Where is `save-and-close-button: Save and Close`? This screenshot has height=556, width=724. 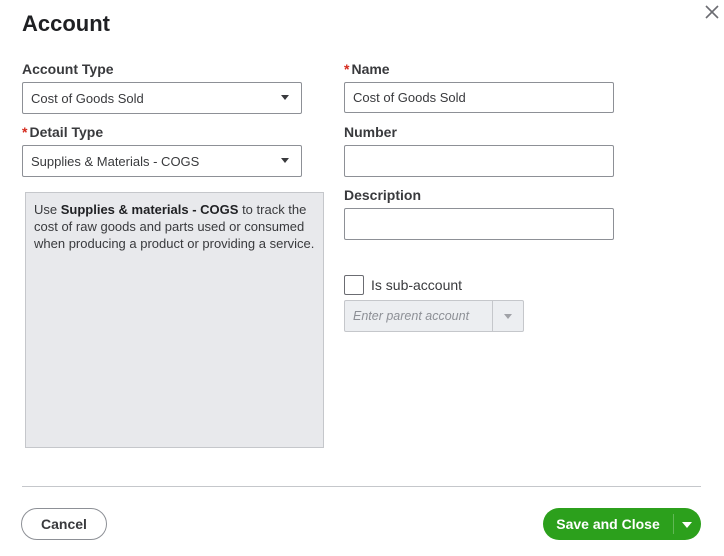
save-and-close-button: Save and Close is located at coordinates (622, 524).